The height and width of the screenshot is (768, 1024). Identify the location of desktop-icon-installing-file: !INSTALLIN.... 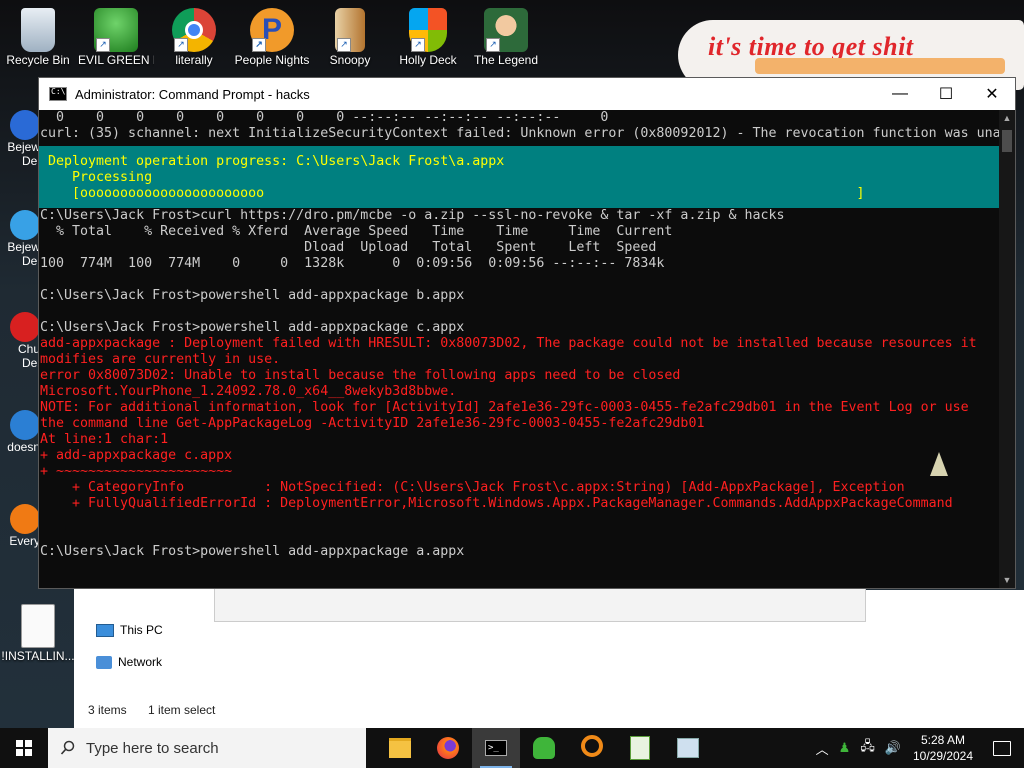
(38, 633).